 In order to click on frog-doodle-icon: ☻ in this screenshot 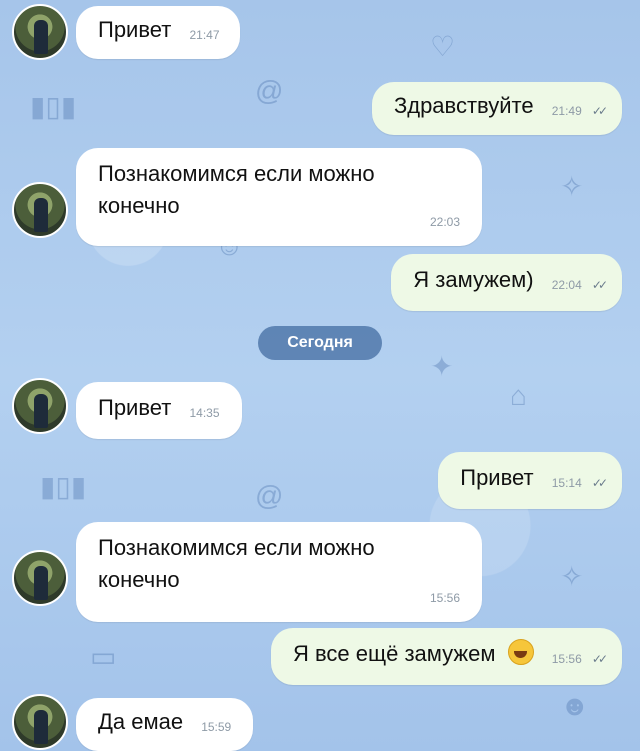, I will do `click(575, 705)`.